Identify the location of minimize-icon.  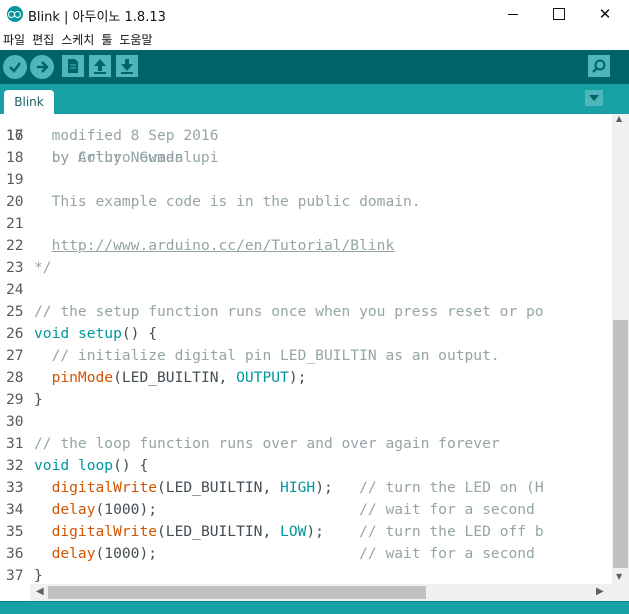
(513, 14).